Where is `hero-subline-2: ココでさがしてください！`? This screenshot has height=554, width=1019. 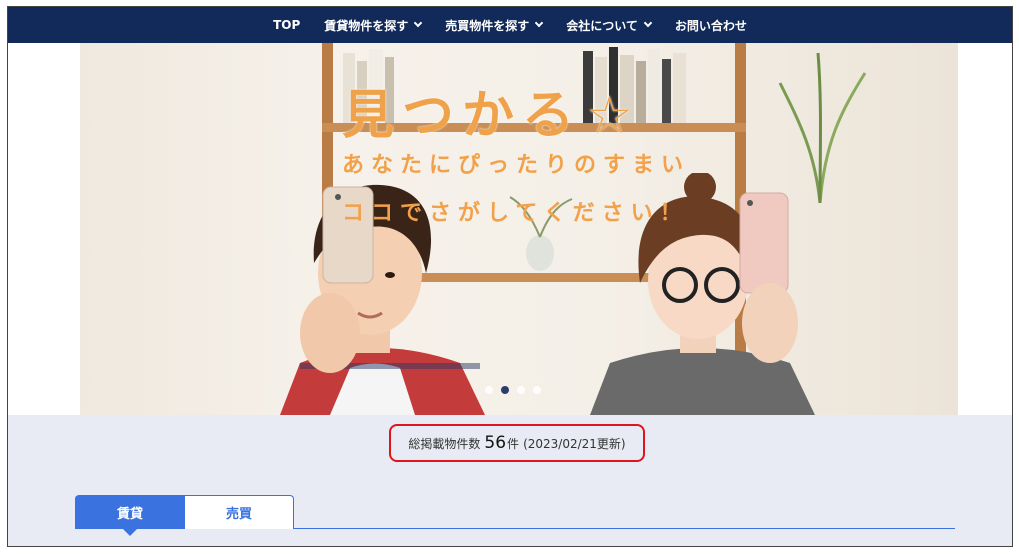 hero-subline-2: ココでさがしてください！ is located at coordinates (515, 213).